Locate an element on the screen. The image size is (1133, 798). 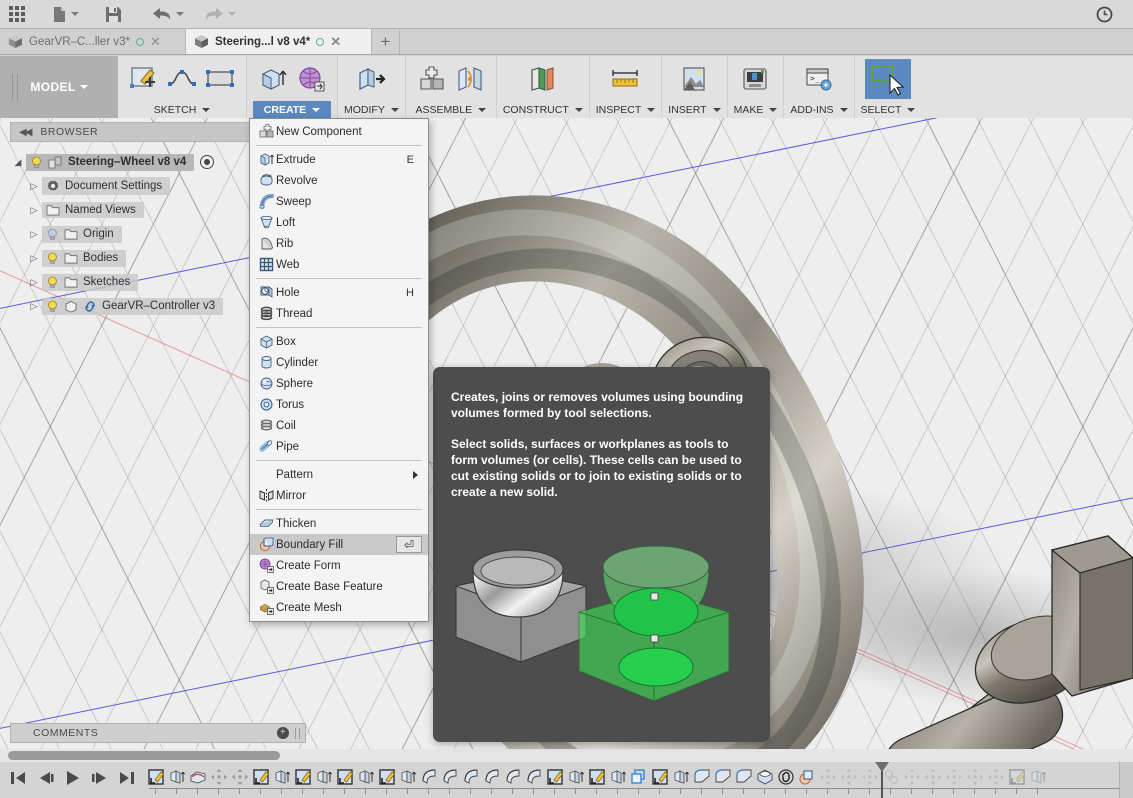
document-tab-0: GearVR–C...ller v3* ✕ is located at coordinates (93, 41).